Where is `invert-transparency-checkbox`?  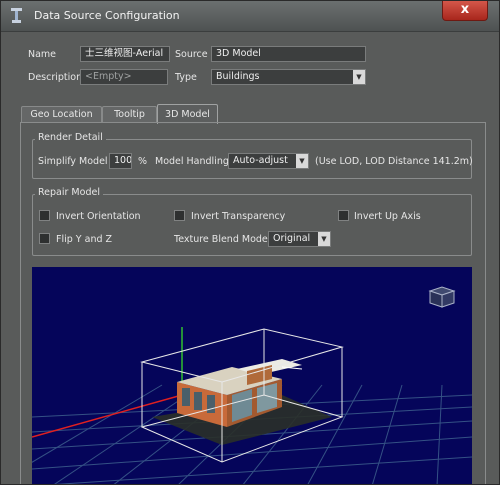
invert-transparency-checkbox is located at coordinates (179, 215).